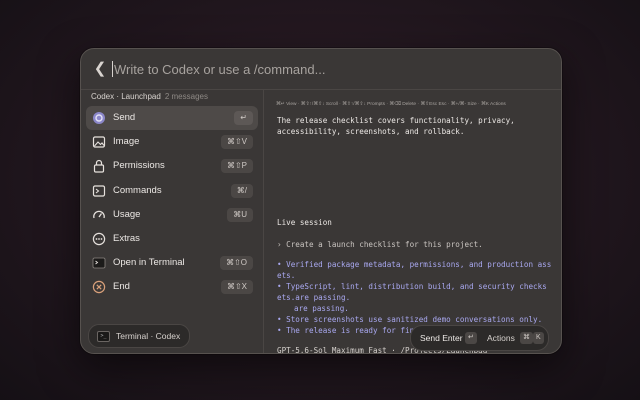  I want to click on terminal-prompt-icon, so click(99, 190).